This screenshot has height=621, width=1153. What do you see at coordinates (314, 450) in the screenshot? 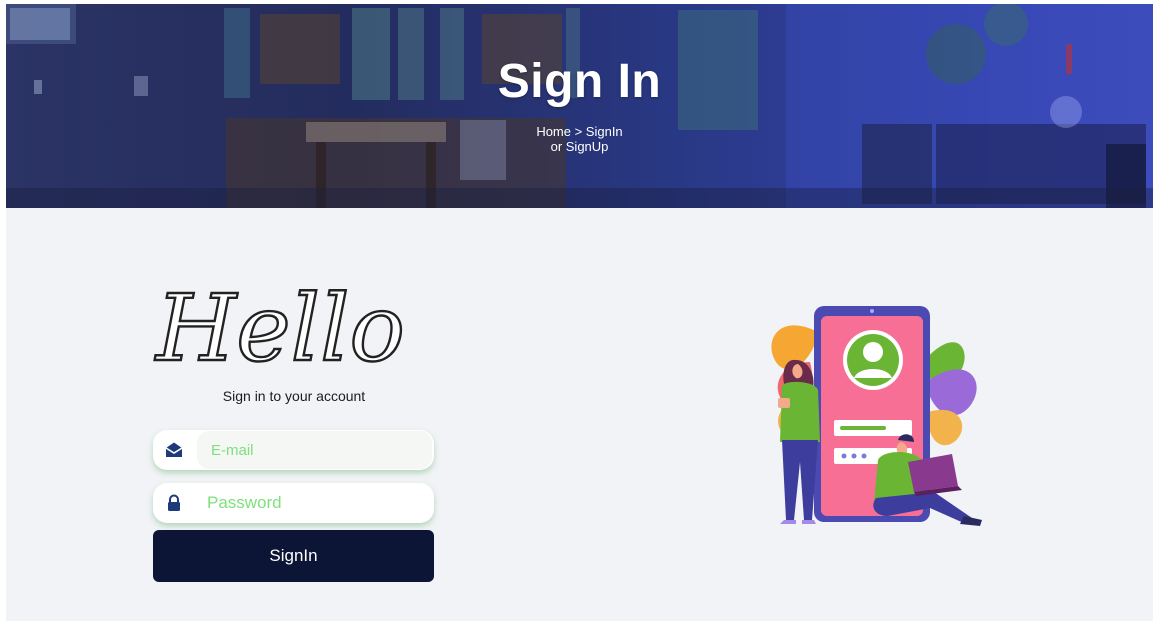
I see `email-input` at bounding box center [314, 450].